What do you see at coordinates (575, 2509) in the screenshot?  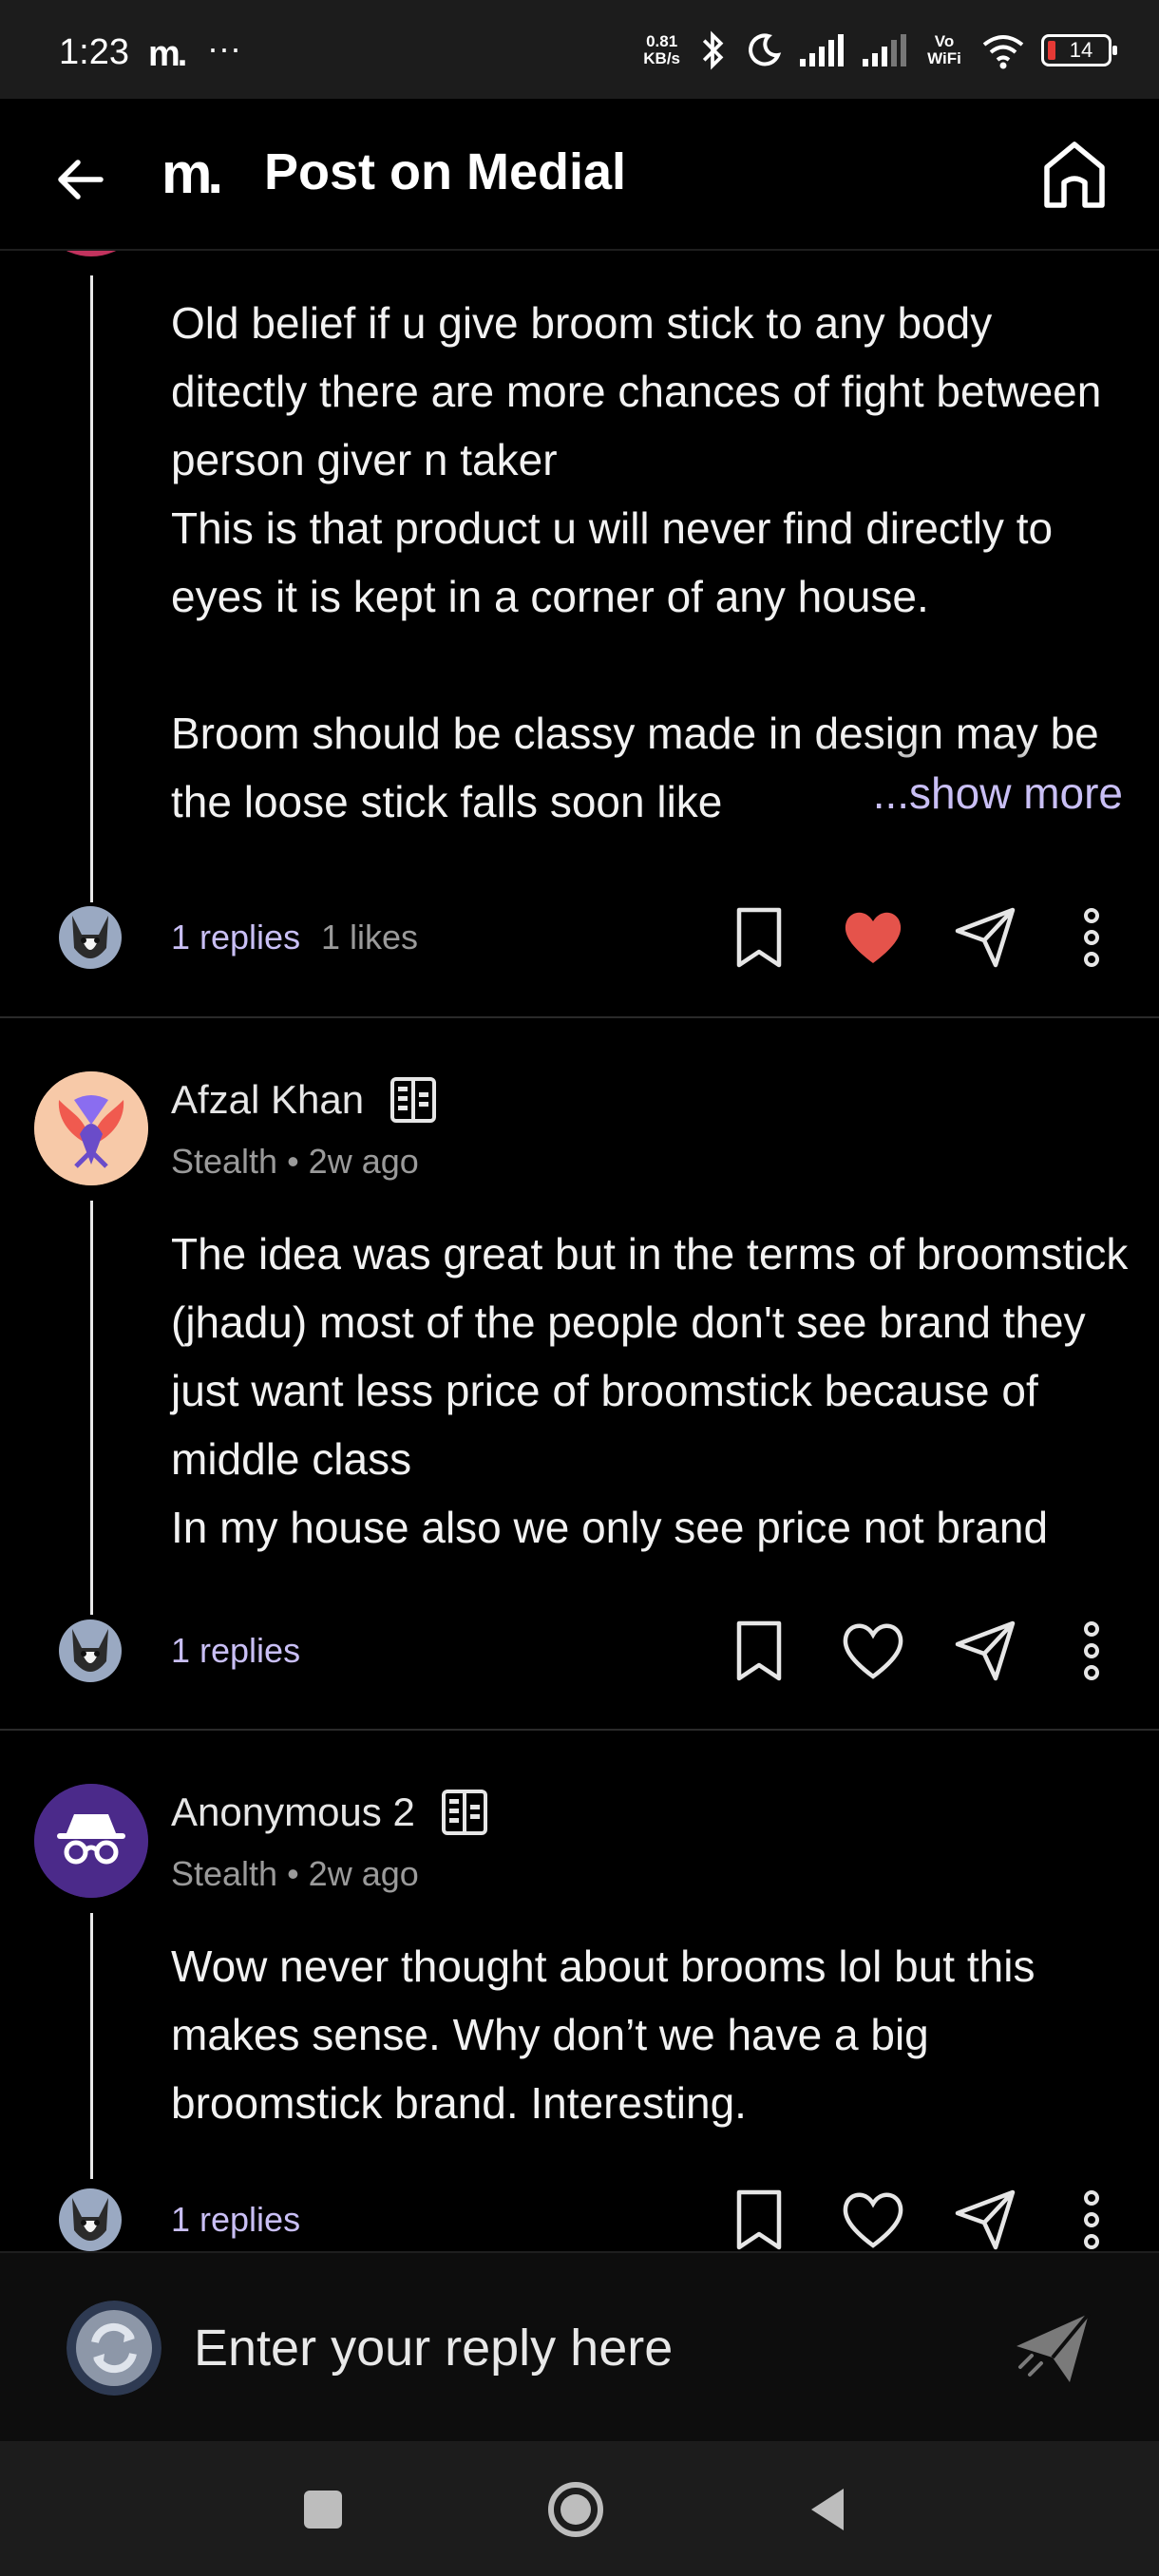 I see `home-nav-icon` at bounding box center [575, 2509].